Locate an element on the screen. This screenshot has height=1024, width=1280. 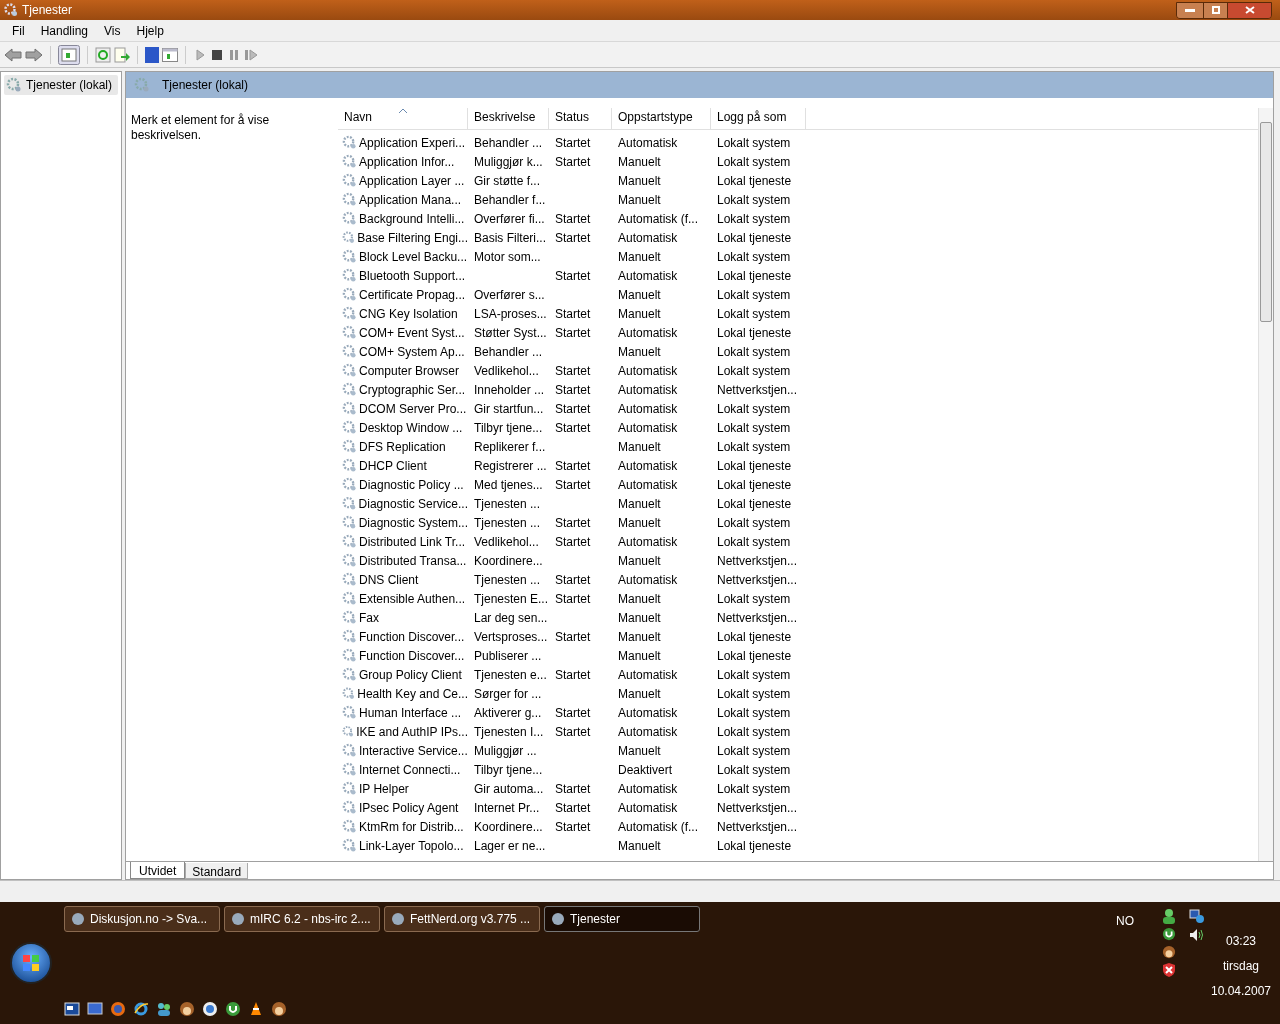
view-tab: Standard is located at coordinates (217, 871).